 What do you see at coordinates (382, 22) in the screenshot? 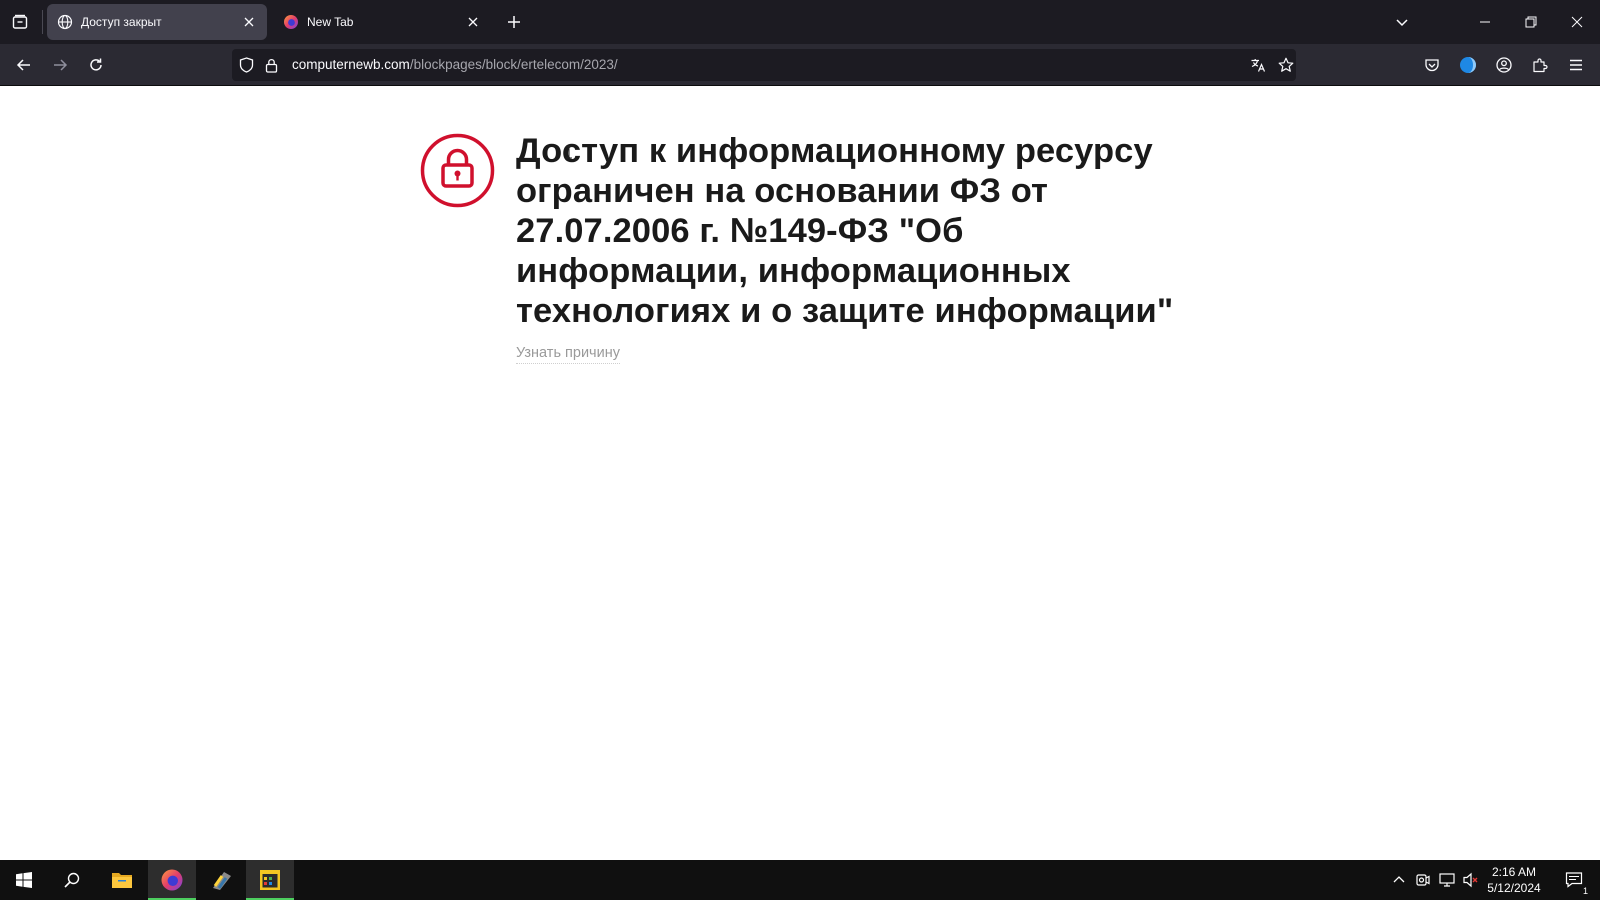
I see `tab-new-tab: New Tab` at bounding box center [382, 22].